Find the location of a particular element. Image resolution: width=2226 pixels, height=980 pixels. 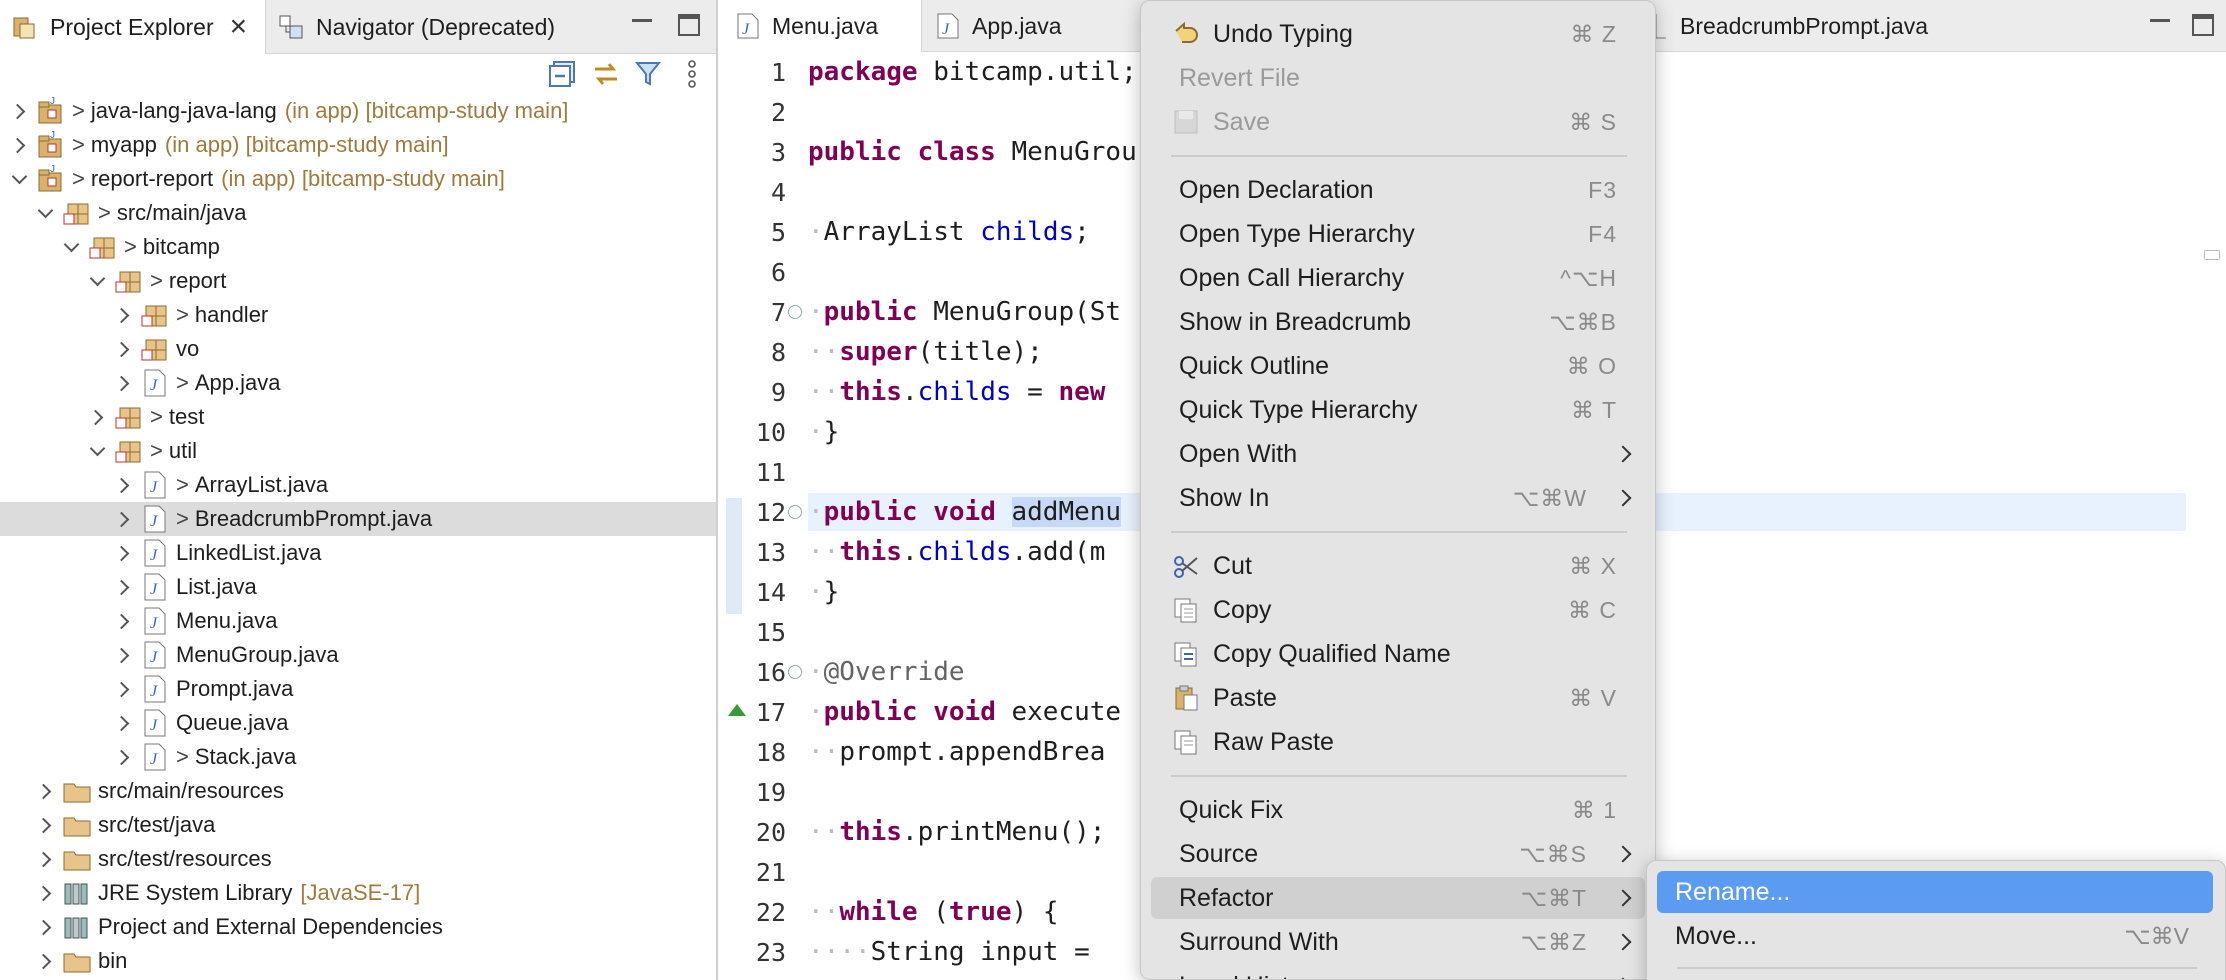

menu-item-show-in-breadcrumb: Show in Breadcrumb ⌥⌘B is located at coordinates (1398, 322).